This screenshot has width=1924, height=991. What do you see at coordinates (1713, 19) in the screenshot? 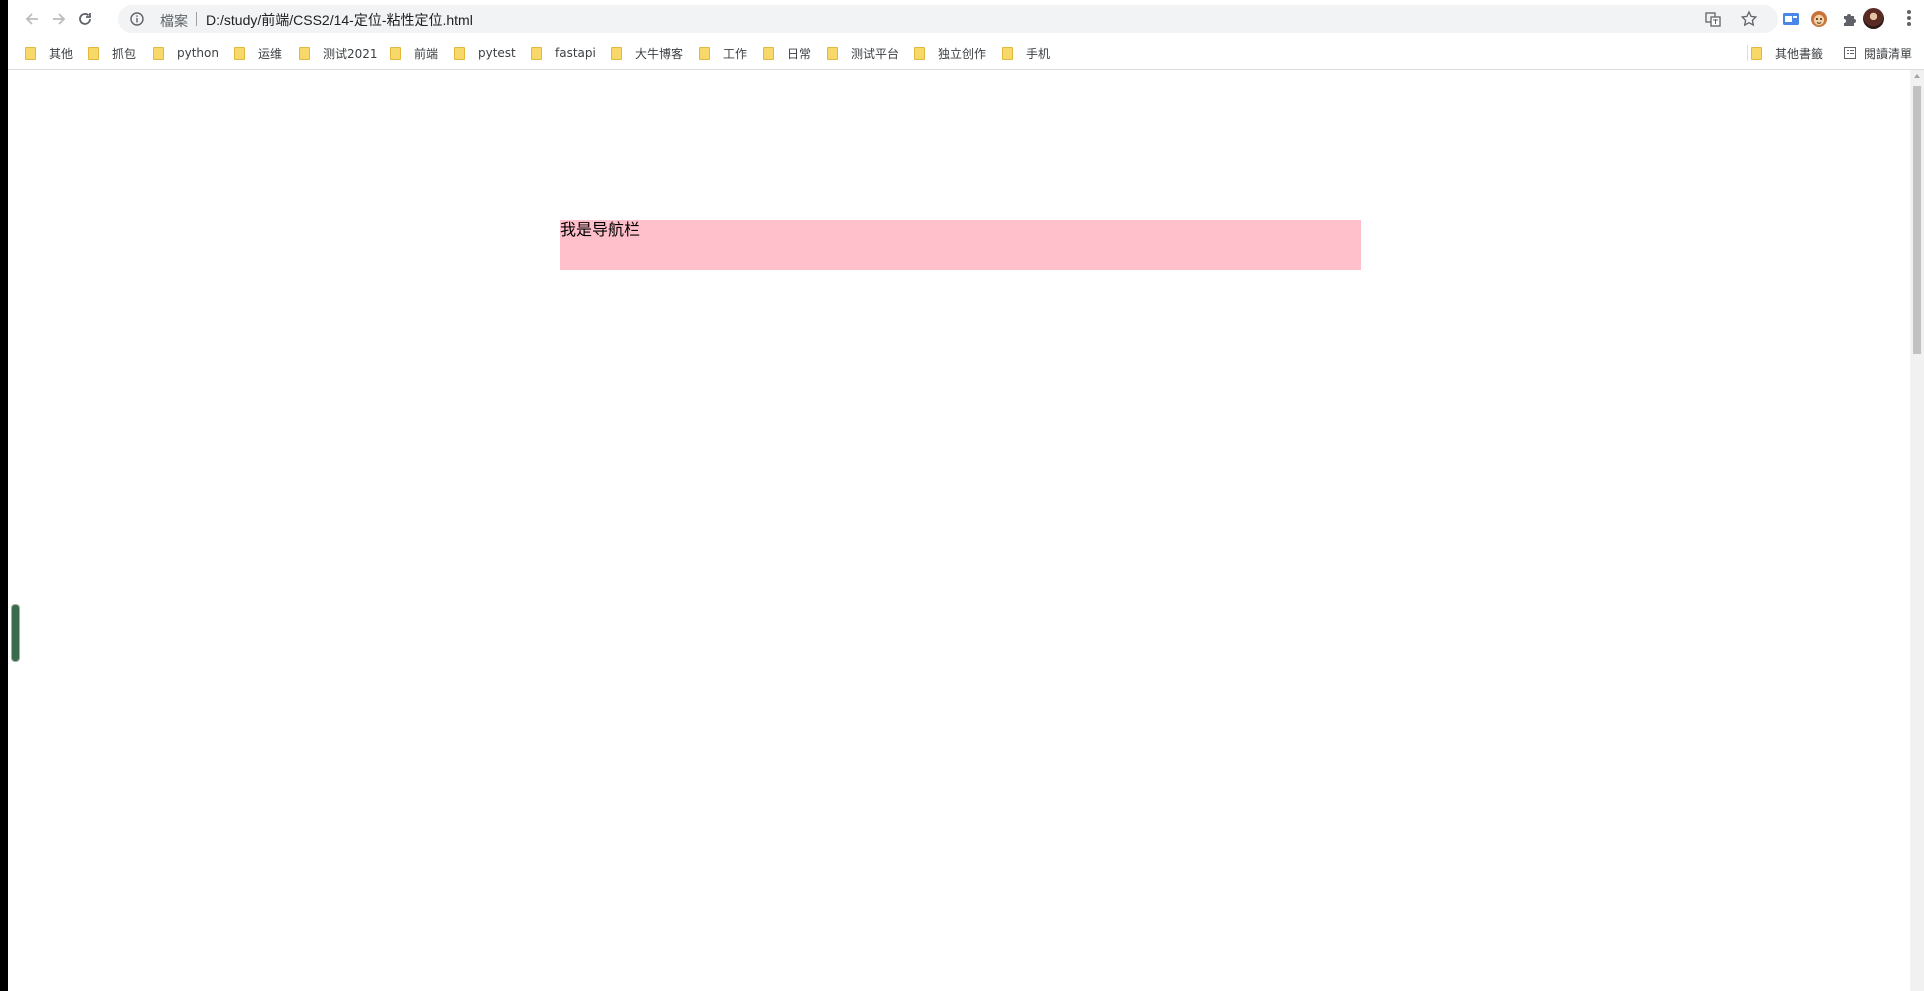
I see `translate-icon` at bounding box center [1713, 19].